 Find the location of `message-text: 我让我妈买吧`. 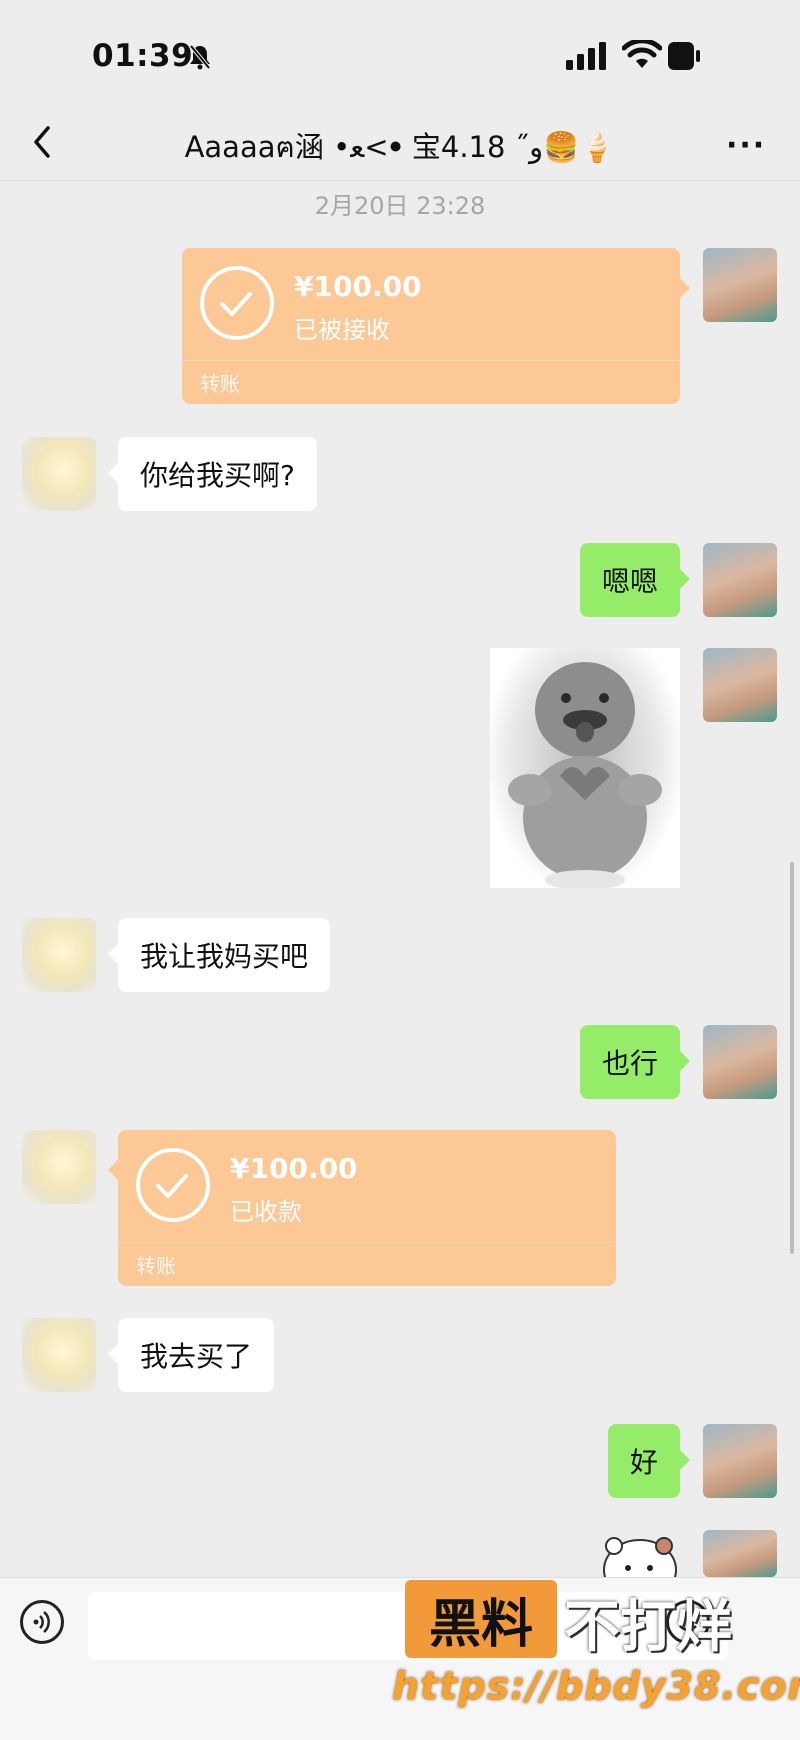

message-text: 我让我妈买吧 is located at coordinates (224, 956).